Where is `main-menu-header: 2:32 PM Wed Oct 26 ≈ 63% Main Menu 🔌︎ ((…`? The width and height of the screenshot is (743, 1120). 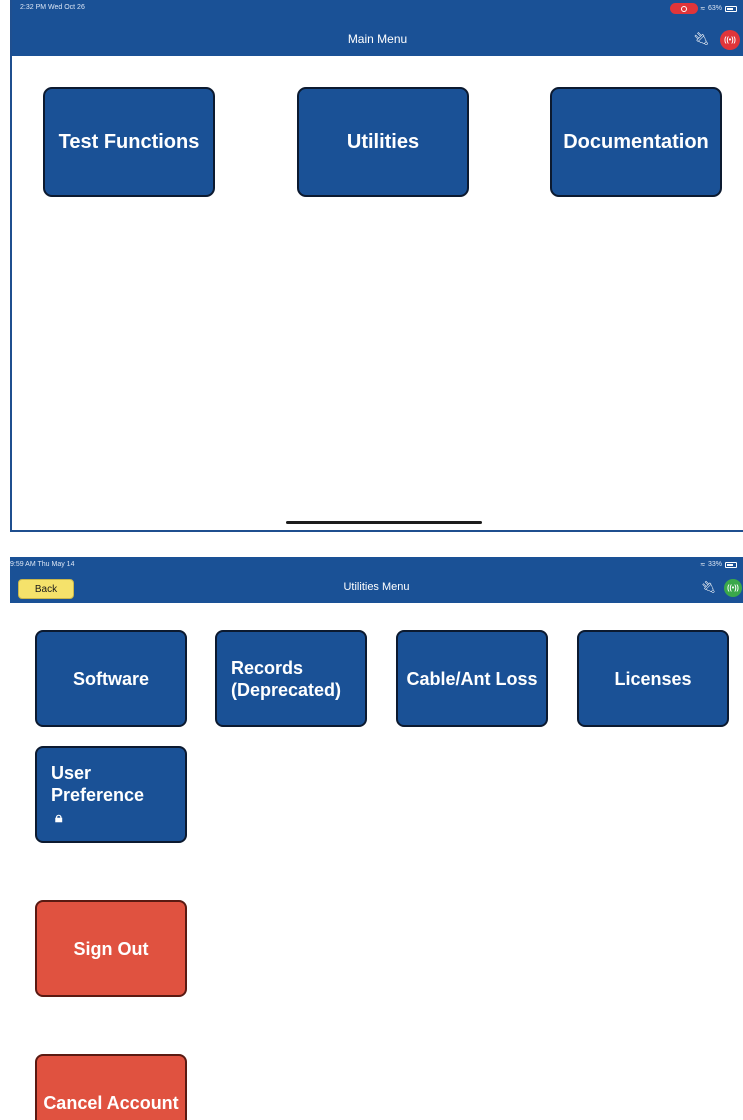 main-menu-header: 2:32 PM Wed Oct 26 ≈ 63% Main Menu 🔌︎ ((… is located at coordinates (377, 28).